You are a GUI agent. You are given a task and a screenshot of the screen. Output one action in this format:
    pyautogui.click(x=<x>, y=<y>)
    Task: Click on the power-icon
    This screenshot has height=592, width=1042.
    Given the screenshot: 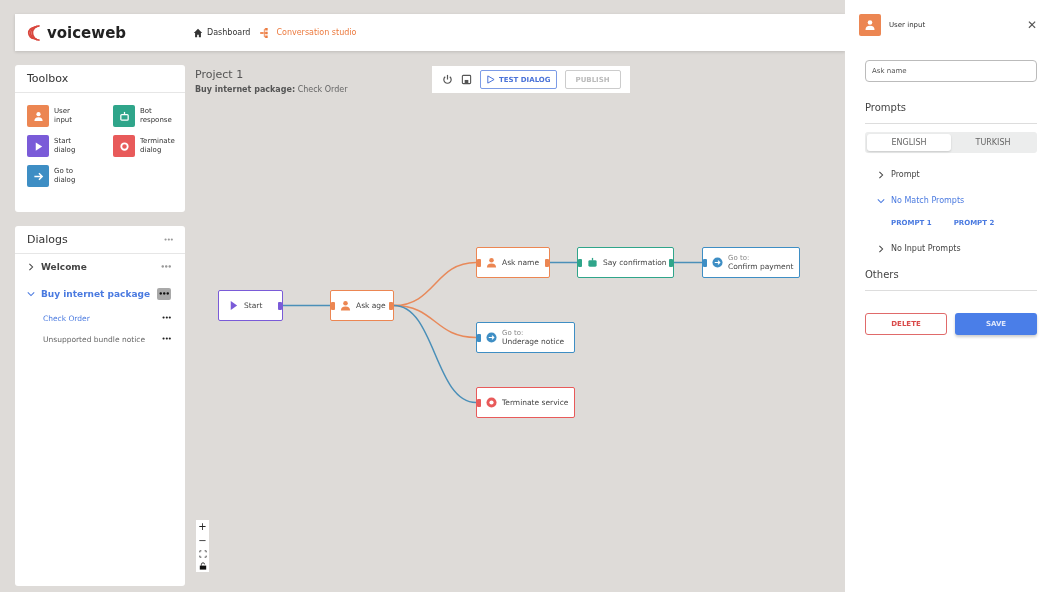 What is the action you would take?
    pyautogui.click(x=447, y=79)
    